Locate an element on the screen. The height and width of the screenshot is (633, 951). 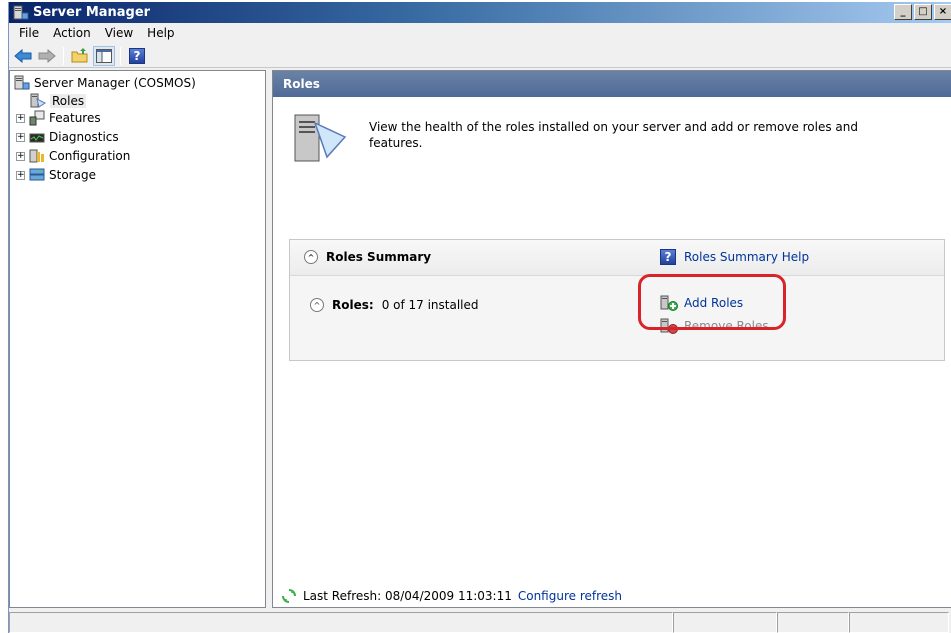
tree-item-features: + Features is located at coordinates (58, 118).